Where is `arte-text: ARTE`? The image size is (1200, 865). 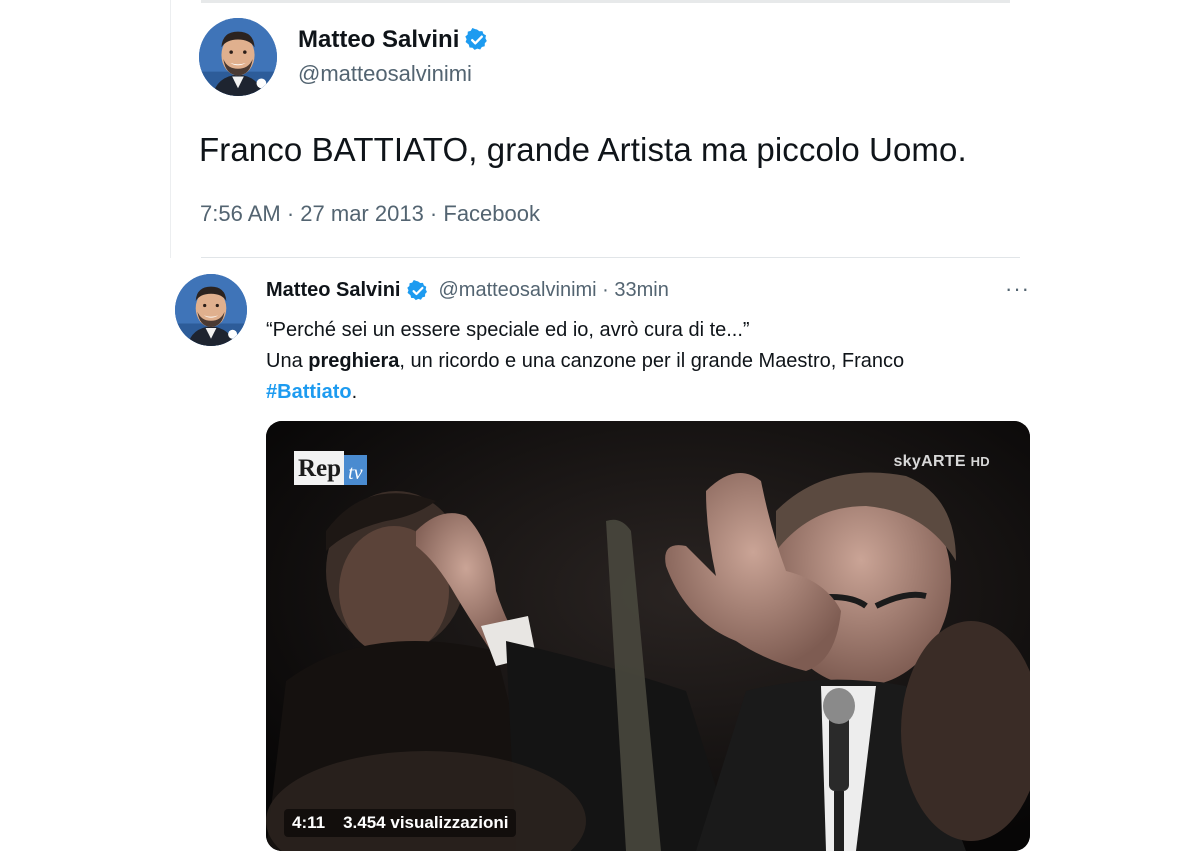 arte-text: ARTE is located at coordinates (943, 461).